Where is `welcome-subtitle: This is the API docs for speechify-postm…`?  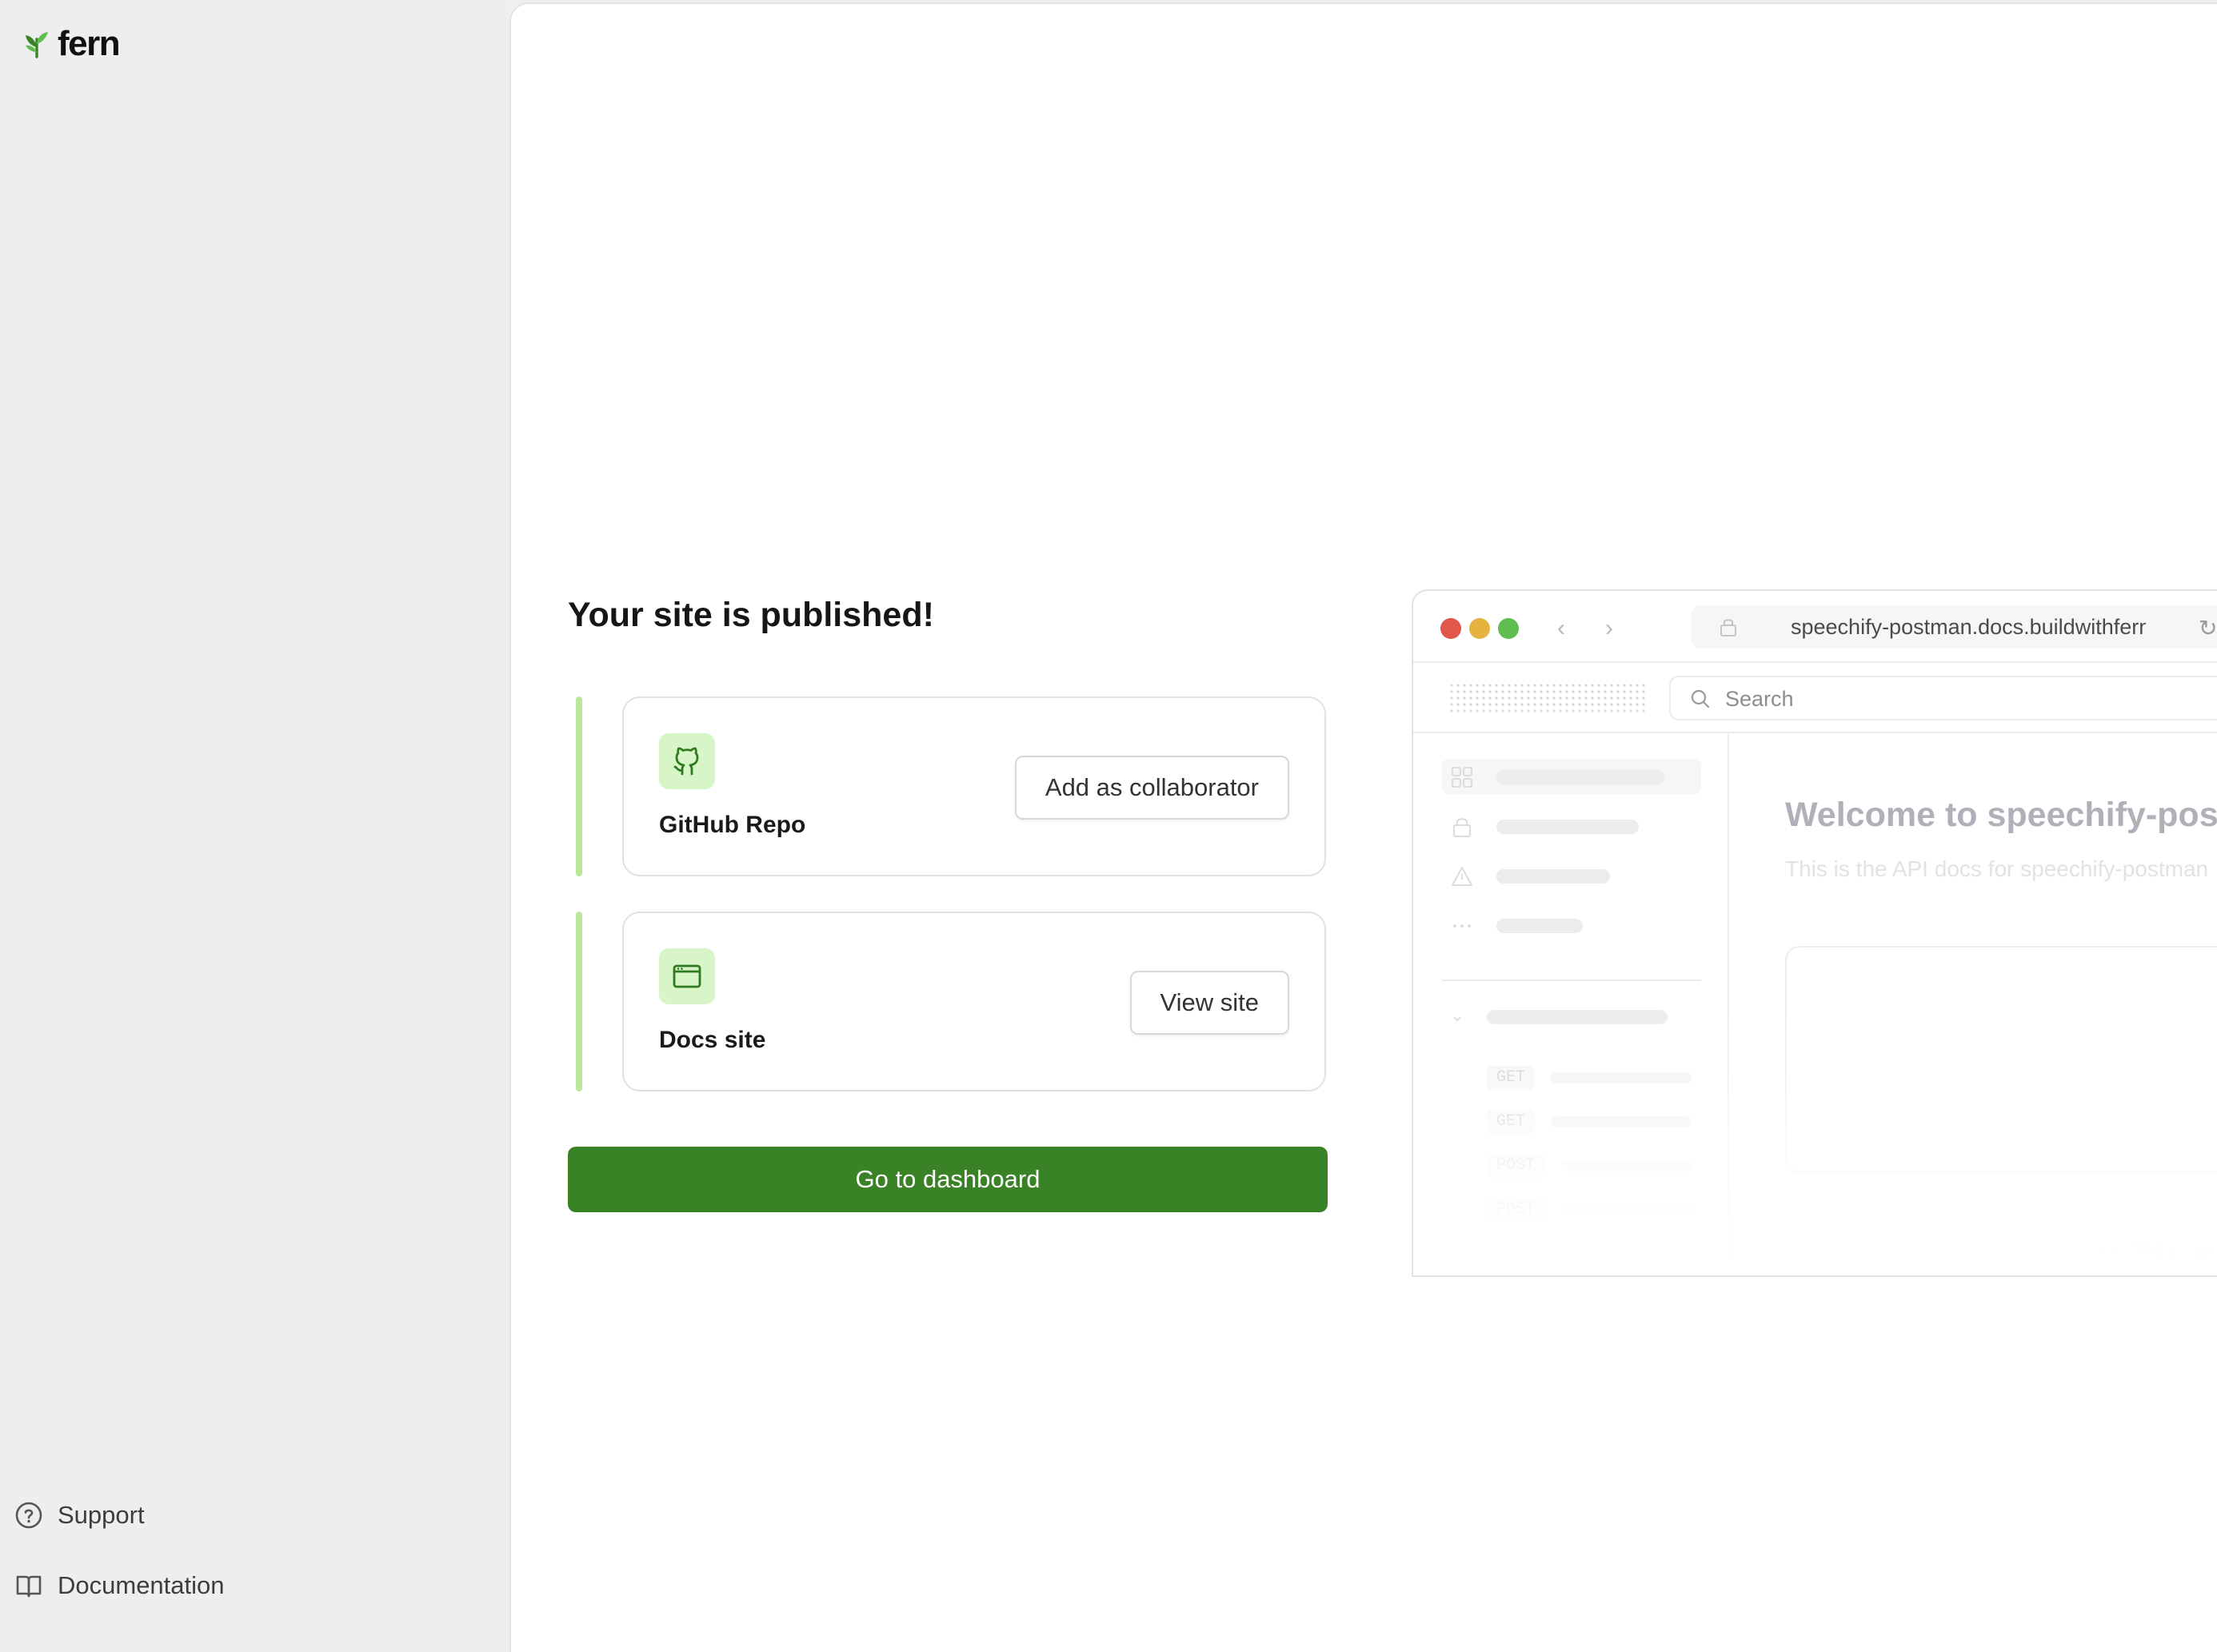 welcome-subtitle: This is the API docs for speechify-postm… is located at coordinates (1997, 869).